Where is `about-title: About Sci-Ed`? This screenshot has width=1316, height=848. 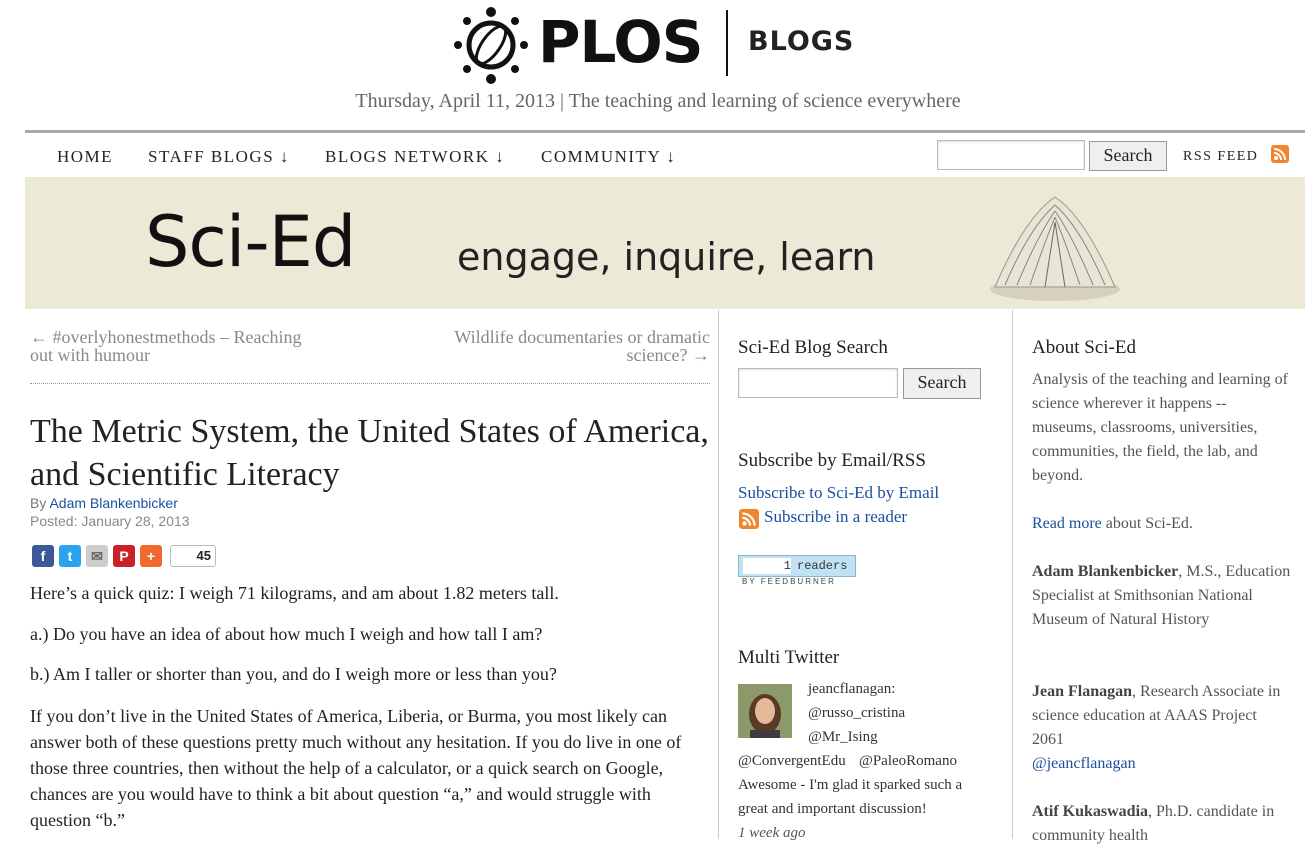 about-title: About Sci-Ed is located at coordinates (1084, 347).